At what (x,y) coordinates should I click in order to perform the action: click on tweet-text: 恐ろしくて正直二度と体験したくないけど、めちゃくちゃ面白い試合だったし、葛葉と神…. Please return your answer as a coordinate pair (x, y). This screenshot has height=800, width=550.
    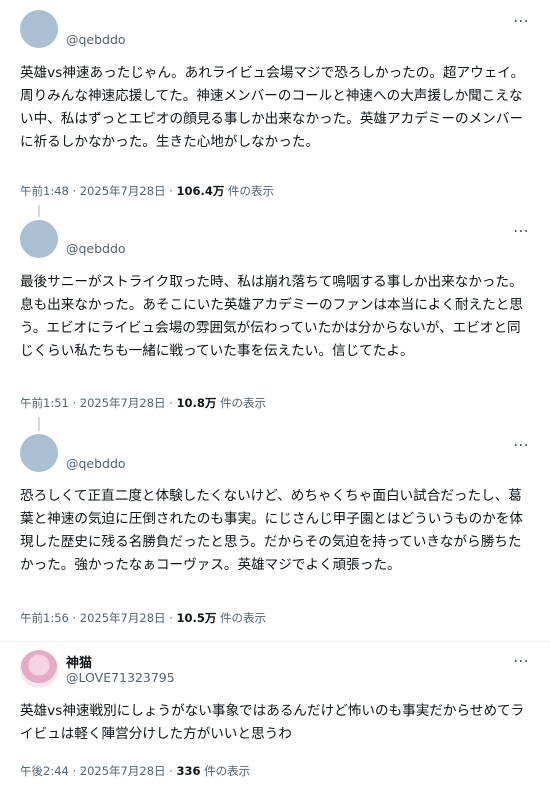
    Looking at the image, I should click on (271, 530).